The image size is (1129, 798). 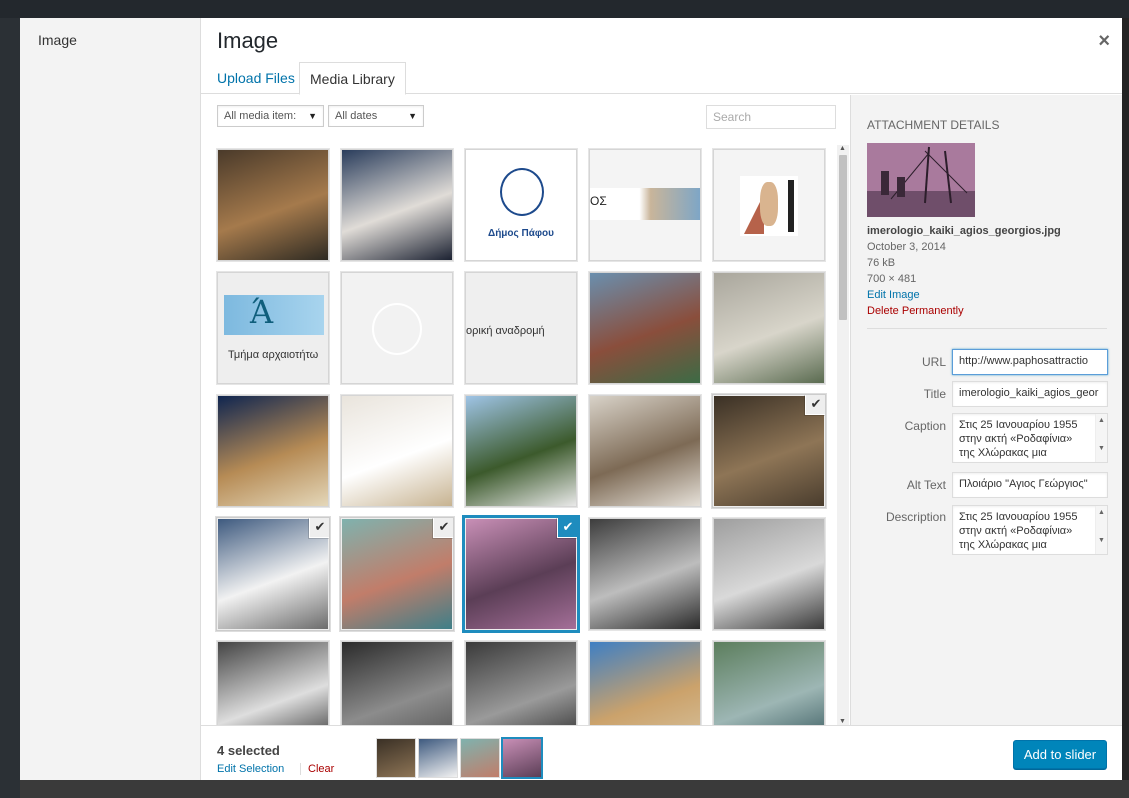 What do you see at coordinates (1104, 41) in the screenshot?
I see `close-icon: ×` at bounding box center [1104, 41].